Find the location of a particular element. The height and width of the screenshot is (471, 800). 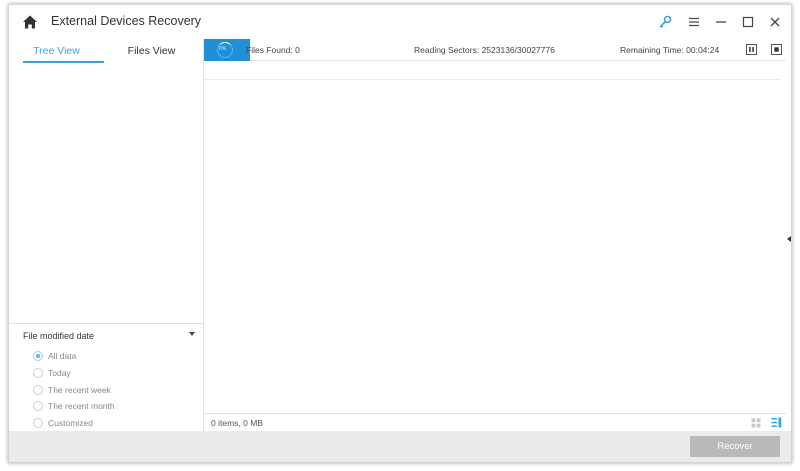

stop-button is located at coordinates (776, 49).